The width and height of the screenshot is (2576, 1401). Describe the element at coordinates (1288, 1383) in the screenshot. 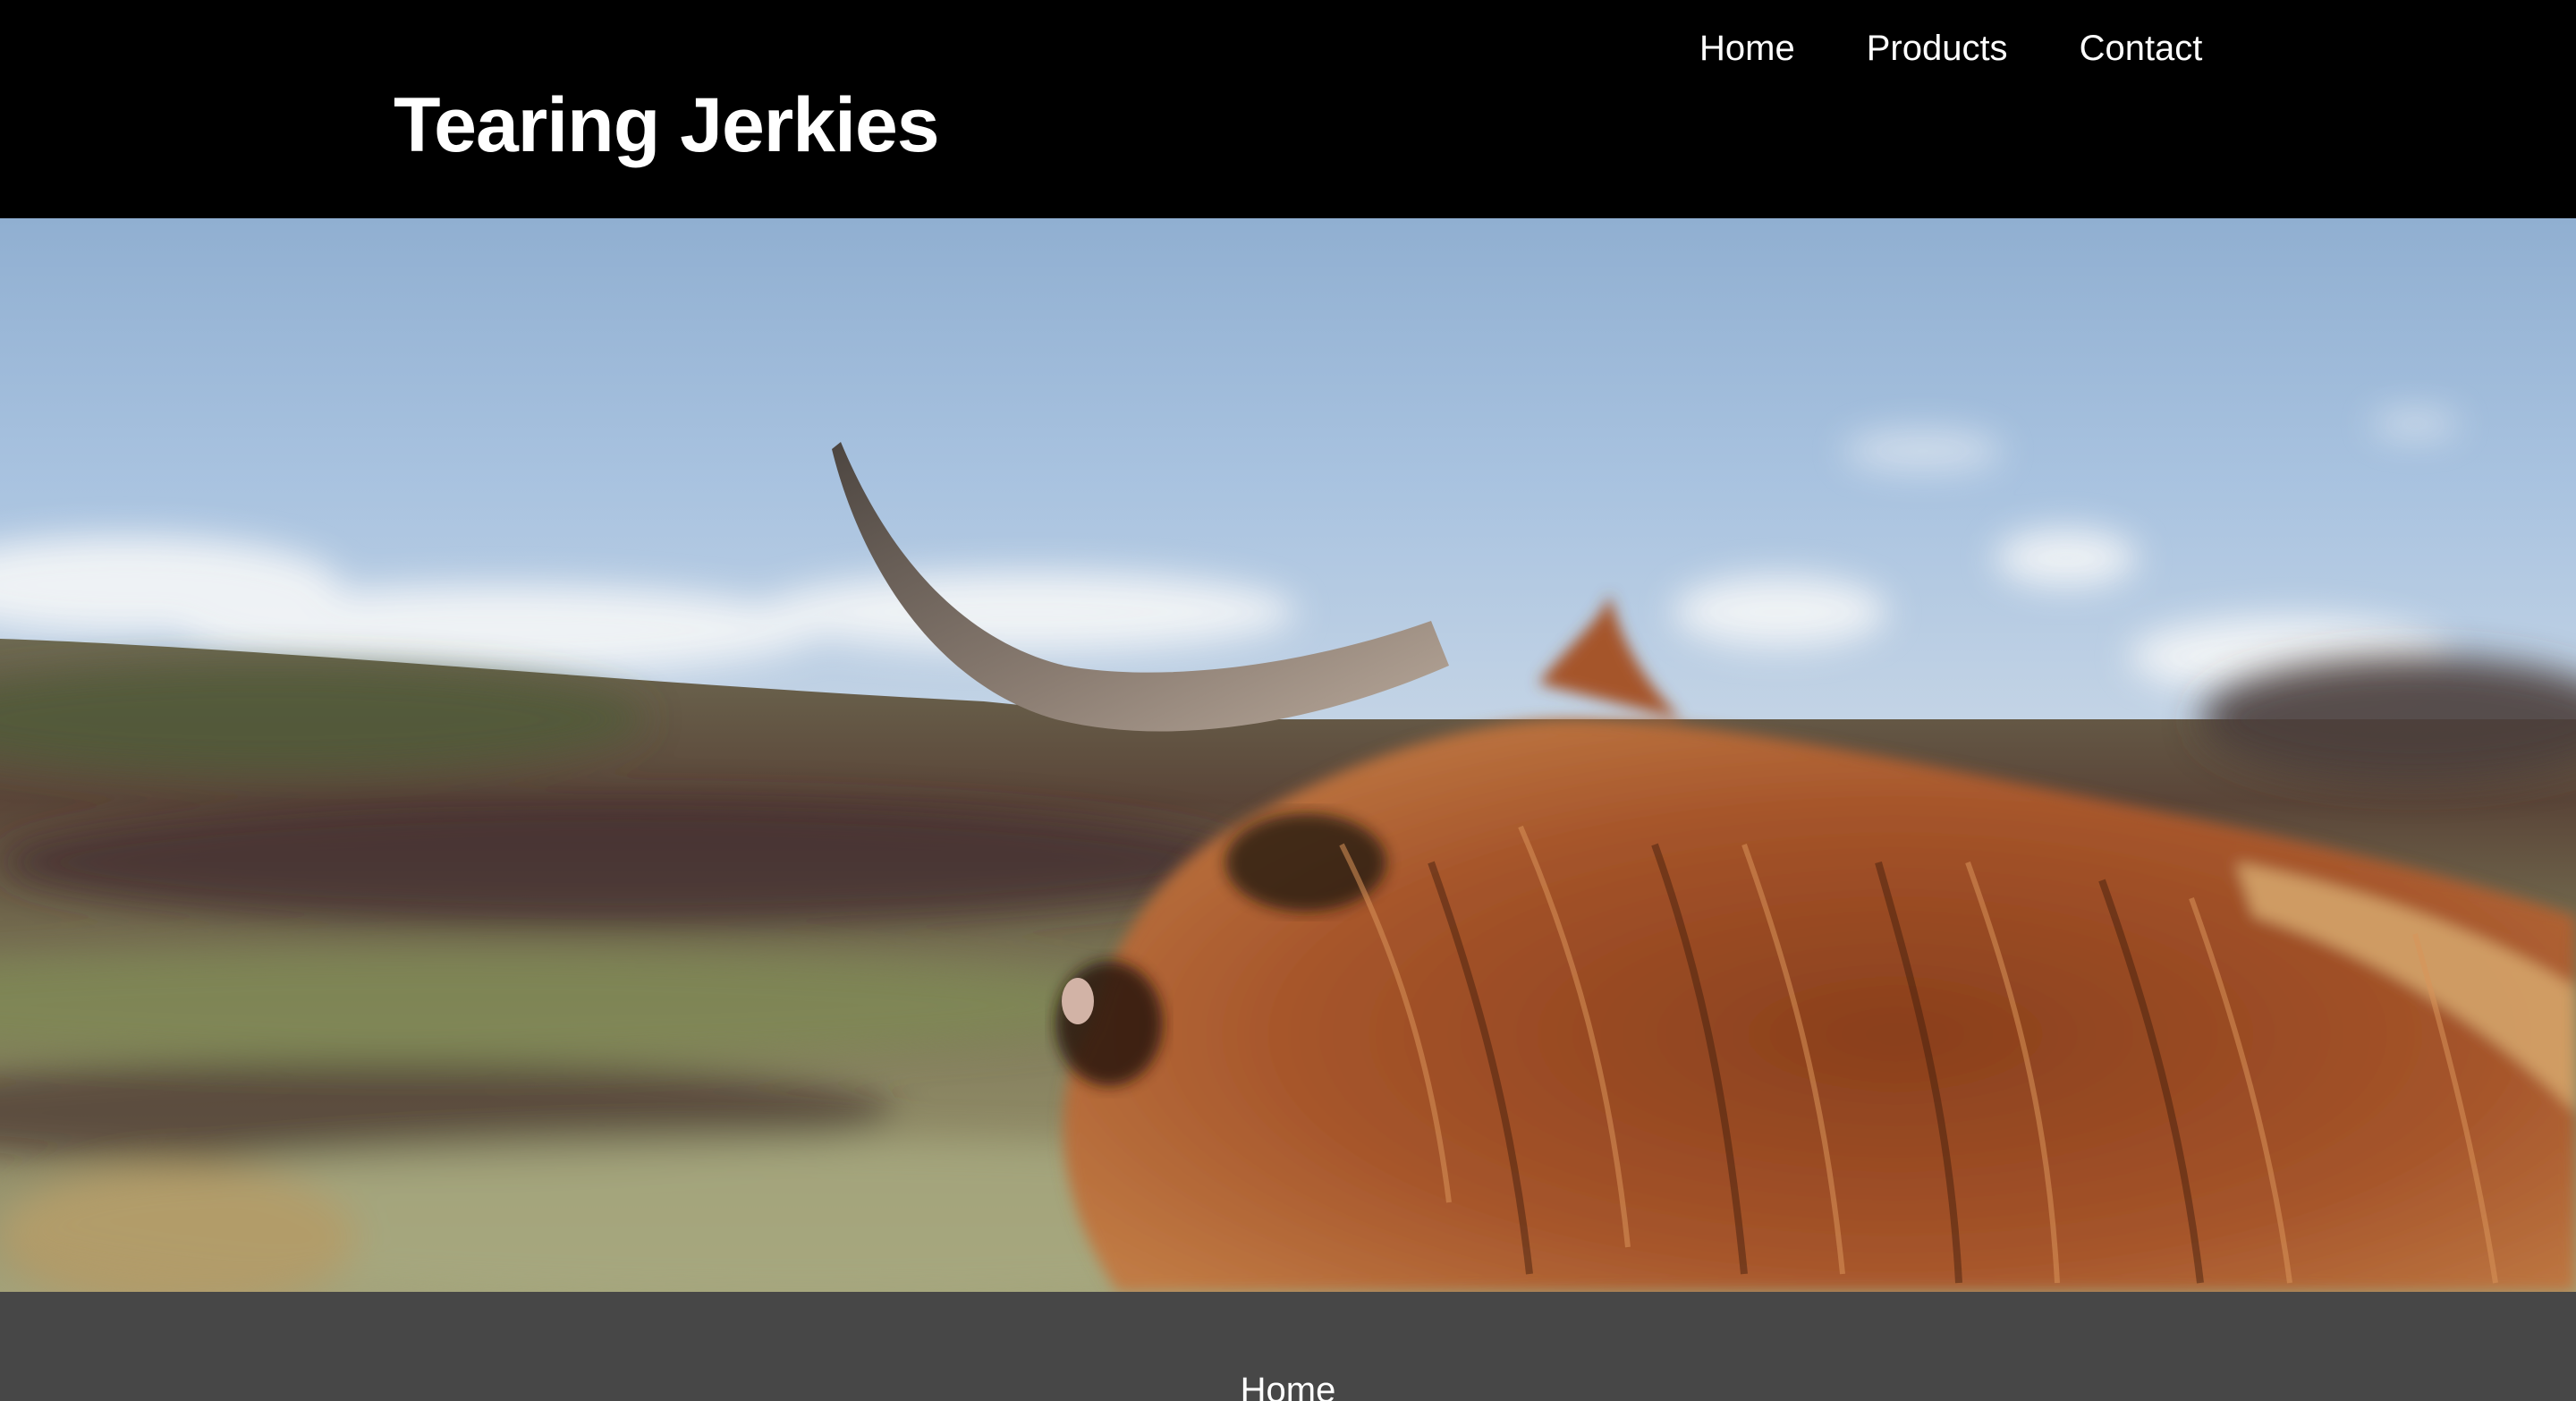

I see `footer-home-link: Home` at that location.